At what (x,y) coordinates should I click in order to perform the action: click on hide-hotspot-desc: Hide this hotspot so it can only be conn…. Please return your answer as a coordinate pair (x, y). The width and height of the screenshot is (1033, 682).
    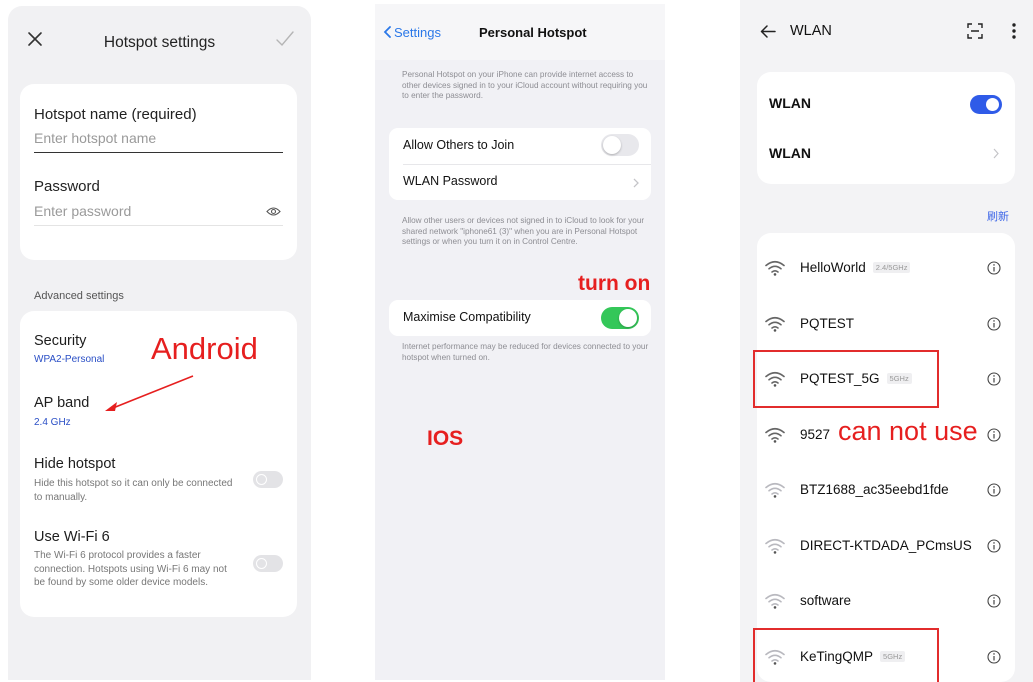
    Looking at the image, I should click on (133, 490).